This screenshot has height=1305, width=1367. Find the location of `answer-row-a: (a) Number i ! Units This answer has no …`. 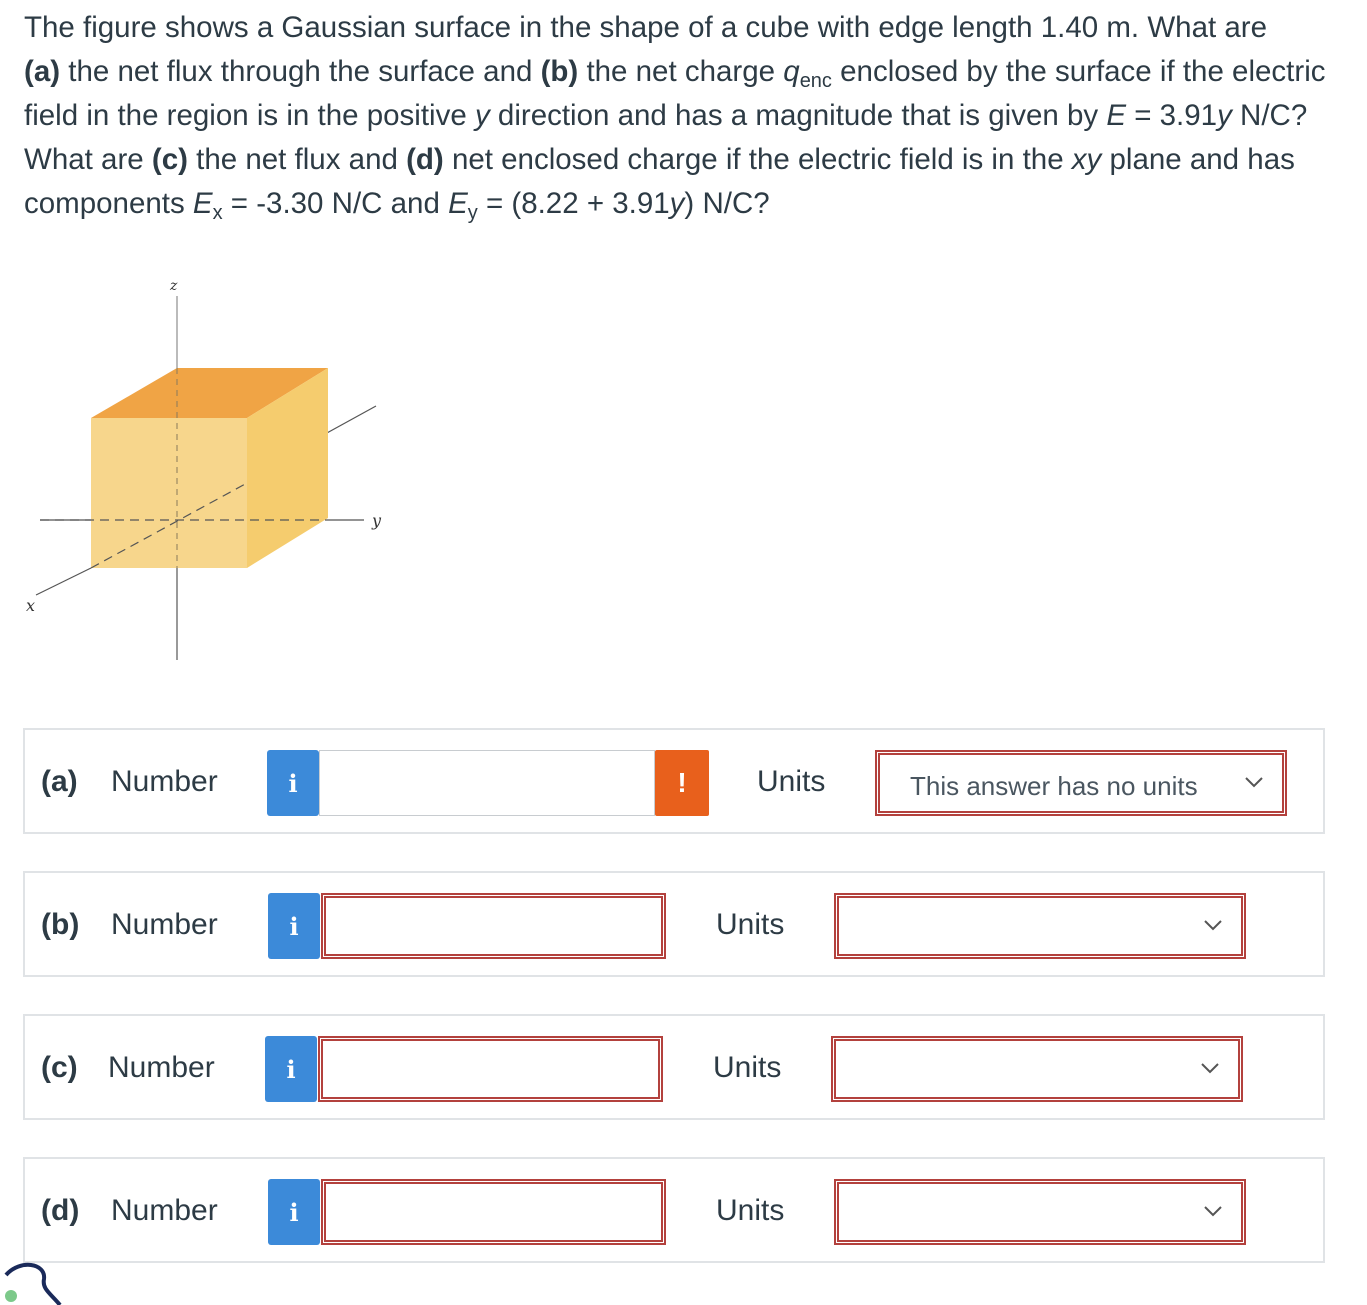

answer-row-a: (a) Number i ! Units This answer has no … is located at coordinates (674, 781).